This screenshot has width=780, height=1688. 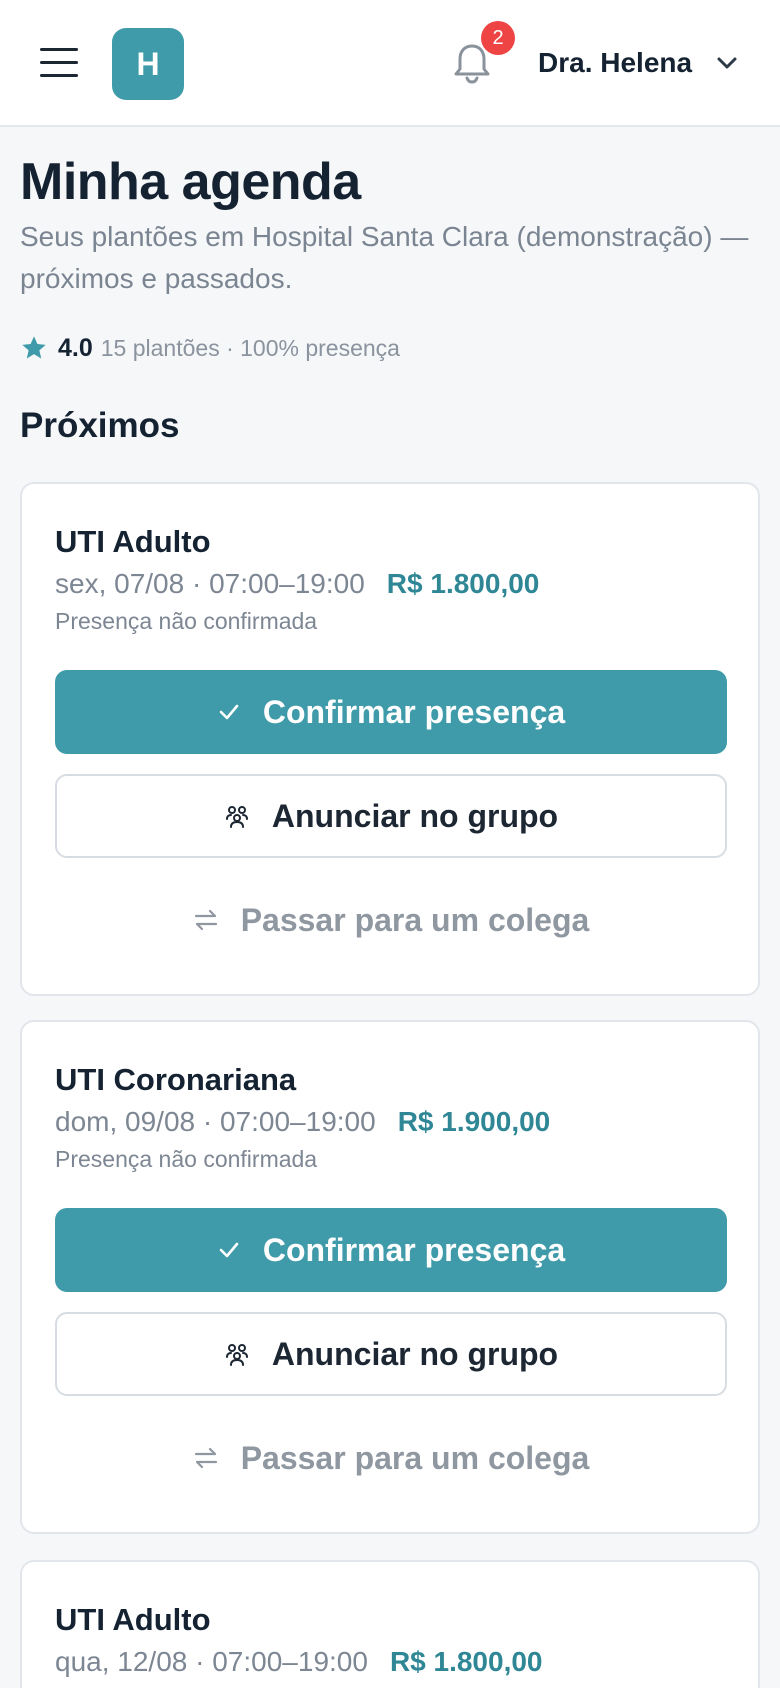 I want to click on shift-schedule: sex, 07/08 · 07:00–19:00 R$ 1.800,00, so click(x=297, y=584).